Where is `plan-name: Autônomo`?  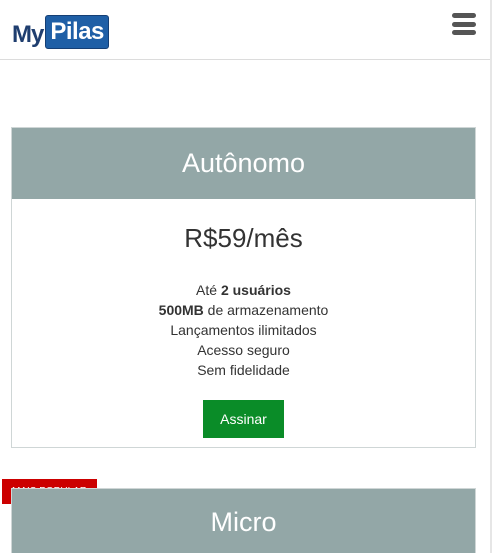
plan-name: Autônomo is located at coordinates (243, 163).